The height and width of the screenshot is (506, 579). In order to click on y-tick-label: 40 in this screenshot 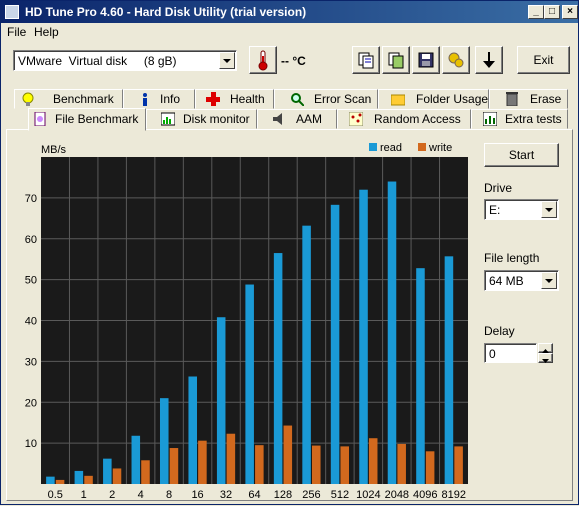, I will do `click(31, 322)`.